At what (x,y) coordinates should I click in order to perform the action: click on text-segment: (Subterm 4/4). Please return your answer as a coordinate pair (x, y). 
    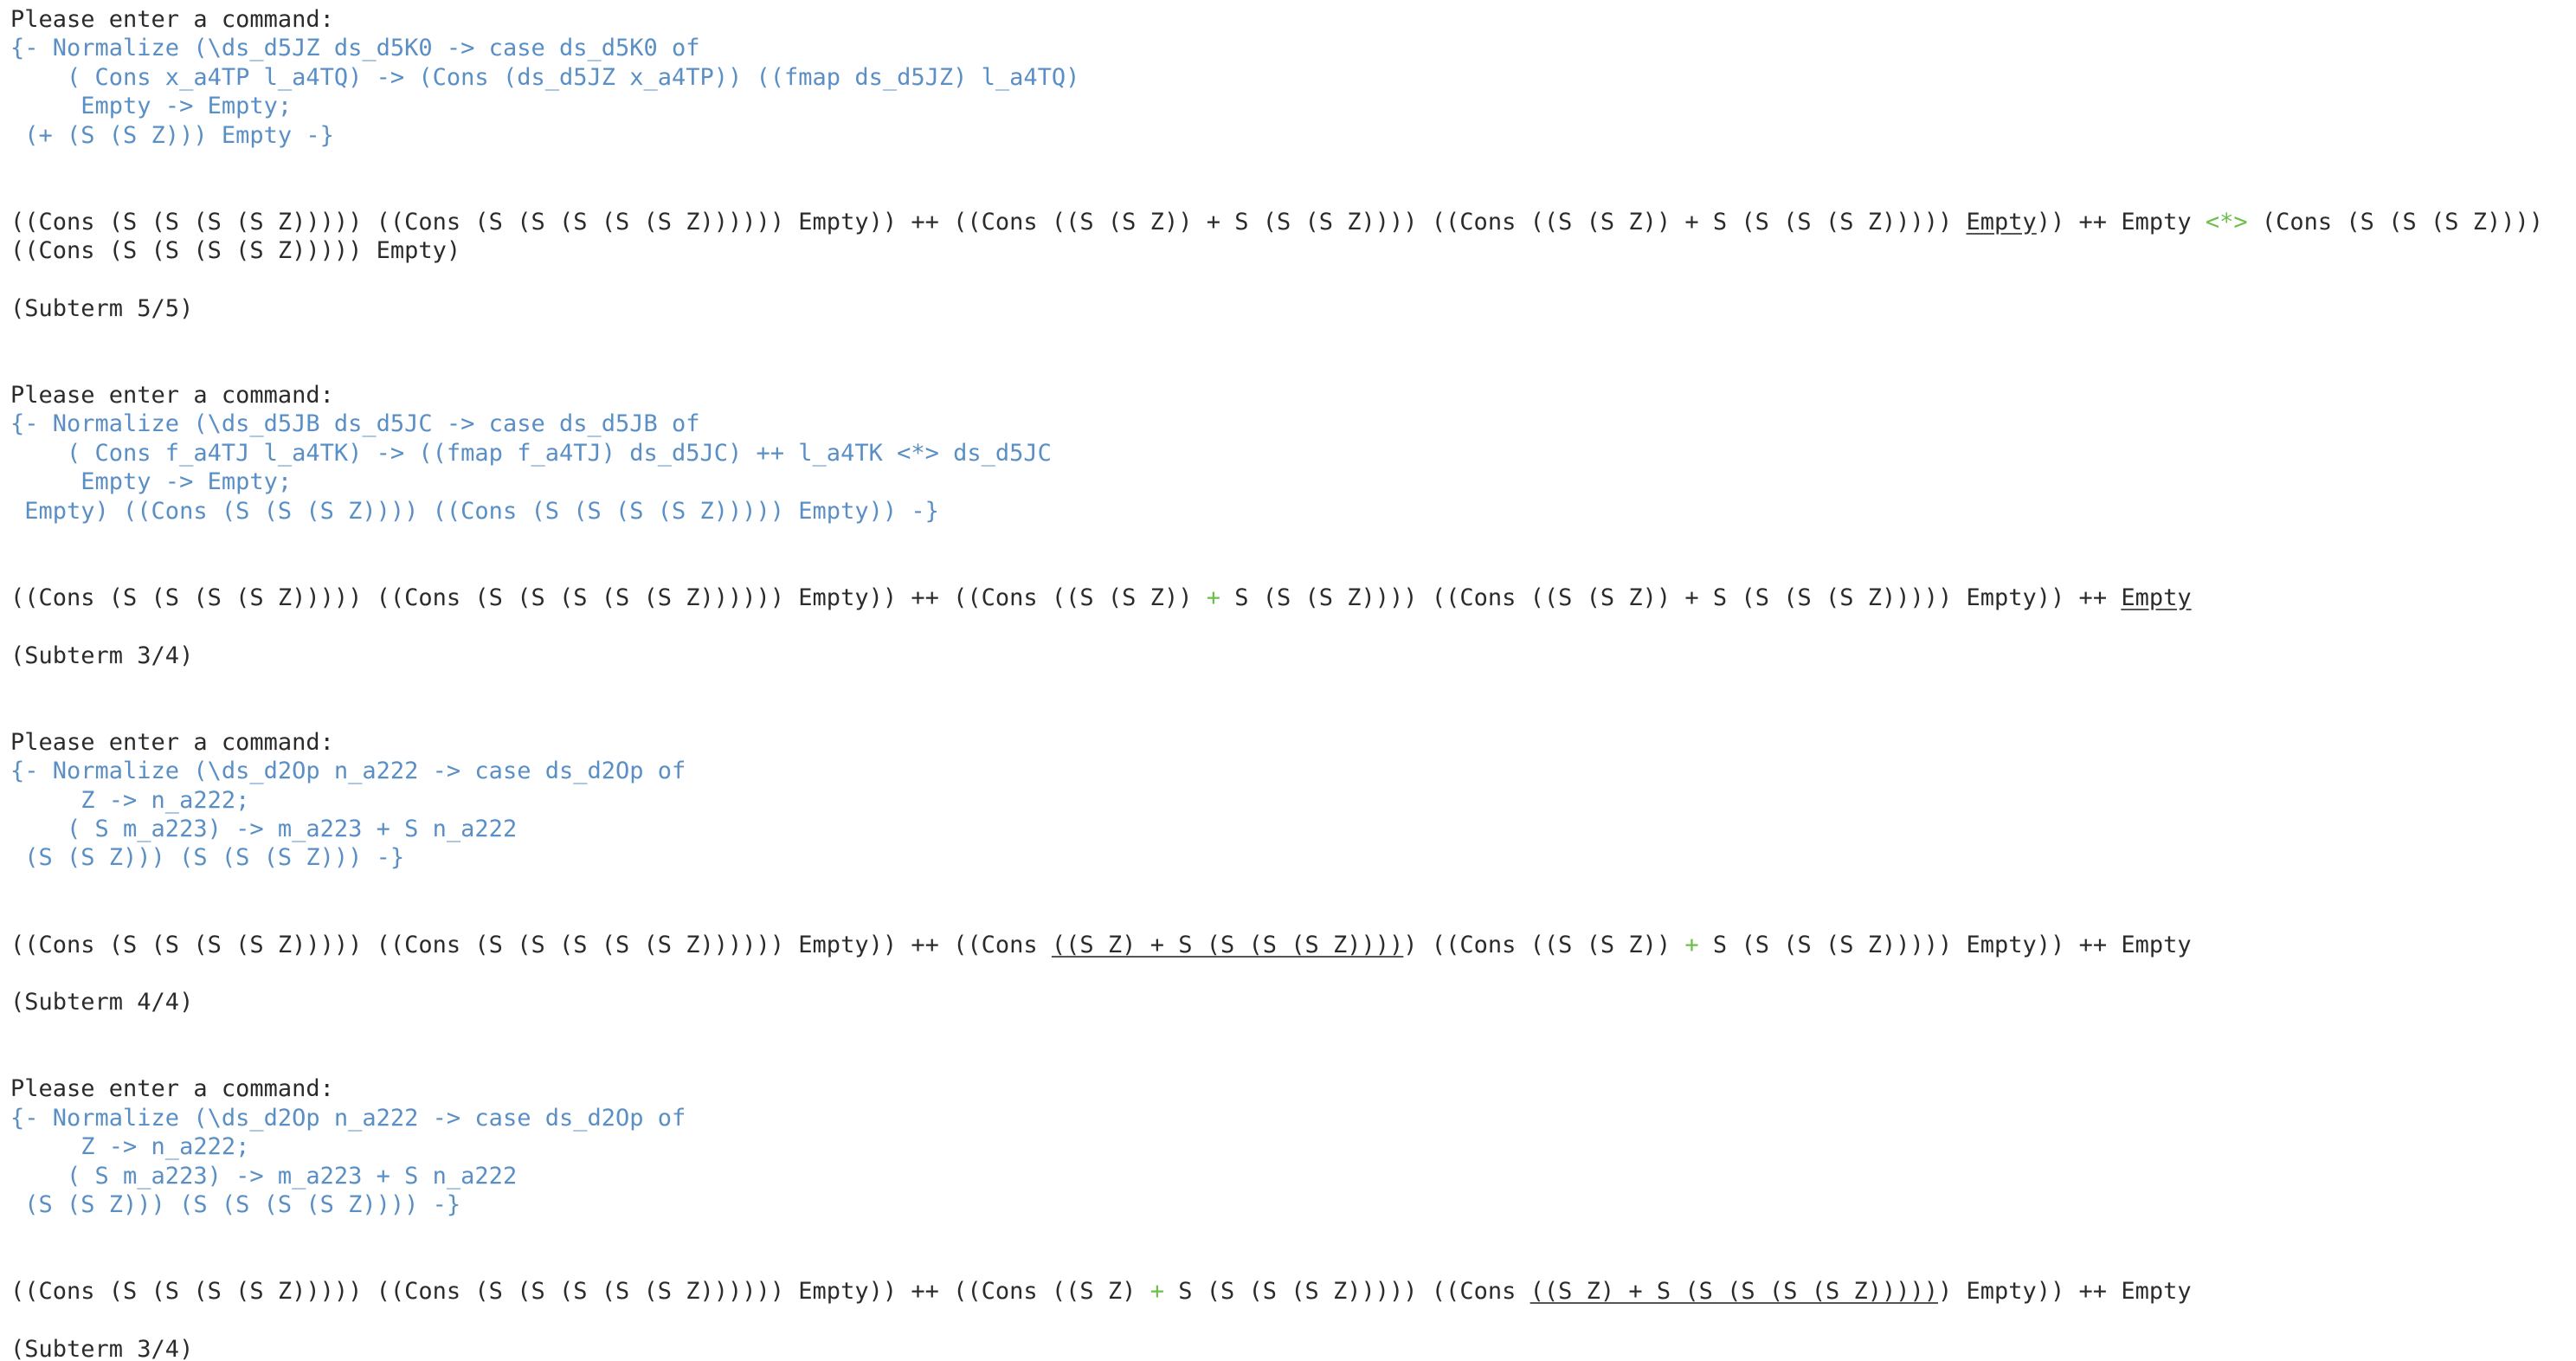
    Looking at the image, I should click on (102, 1002).